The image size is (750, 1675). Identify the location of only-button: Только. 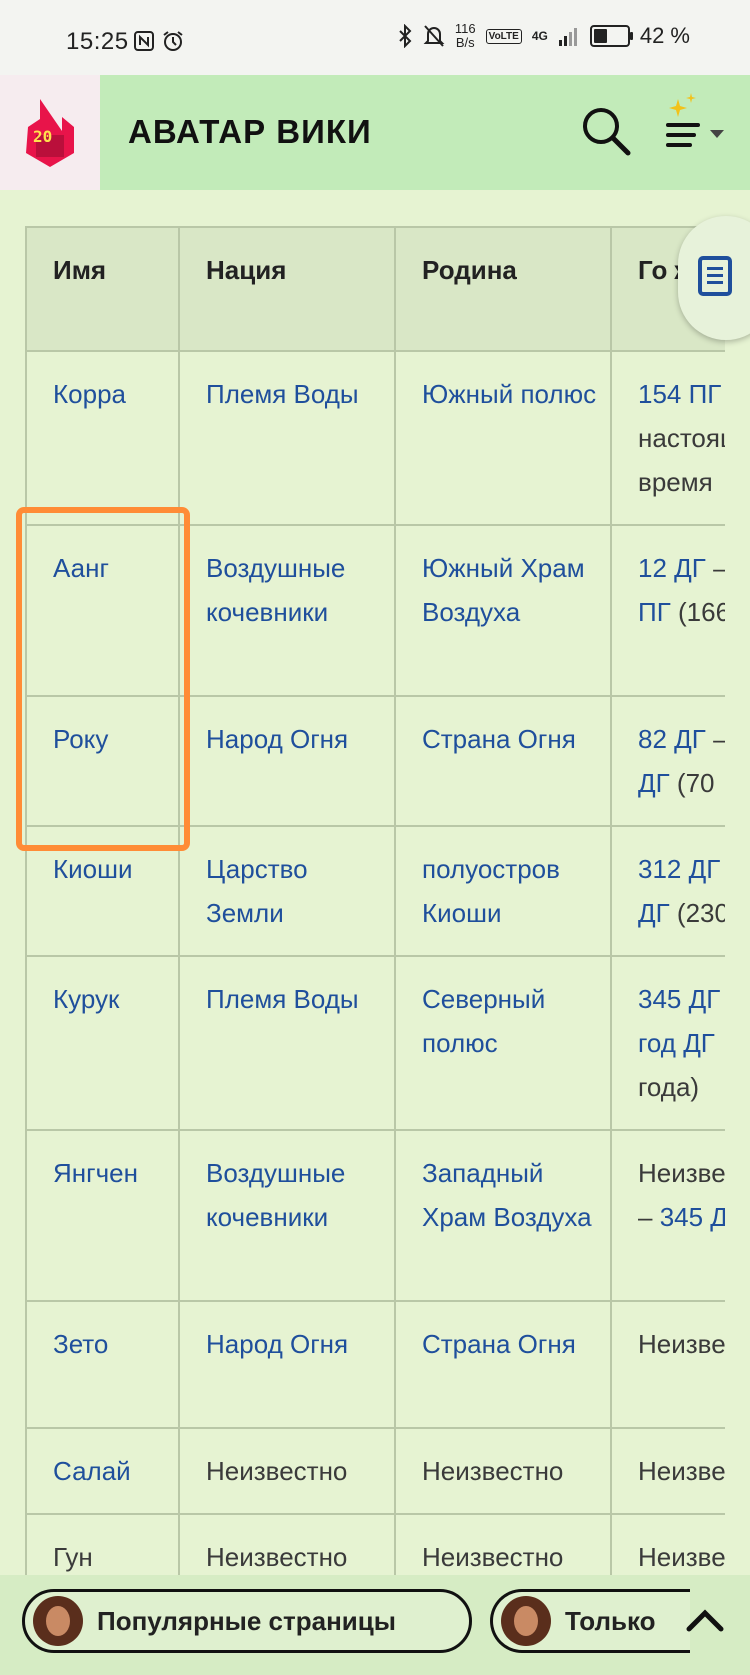
(590, 1621).